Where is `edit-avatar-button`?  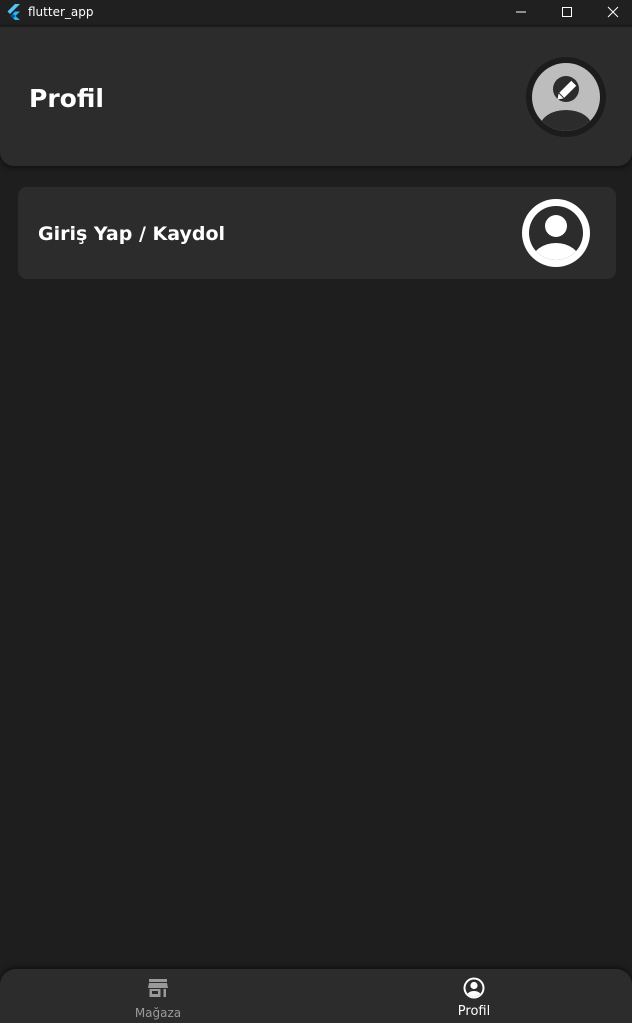 edit-avatar-button is located at coordinates (566, 97).